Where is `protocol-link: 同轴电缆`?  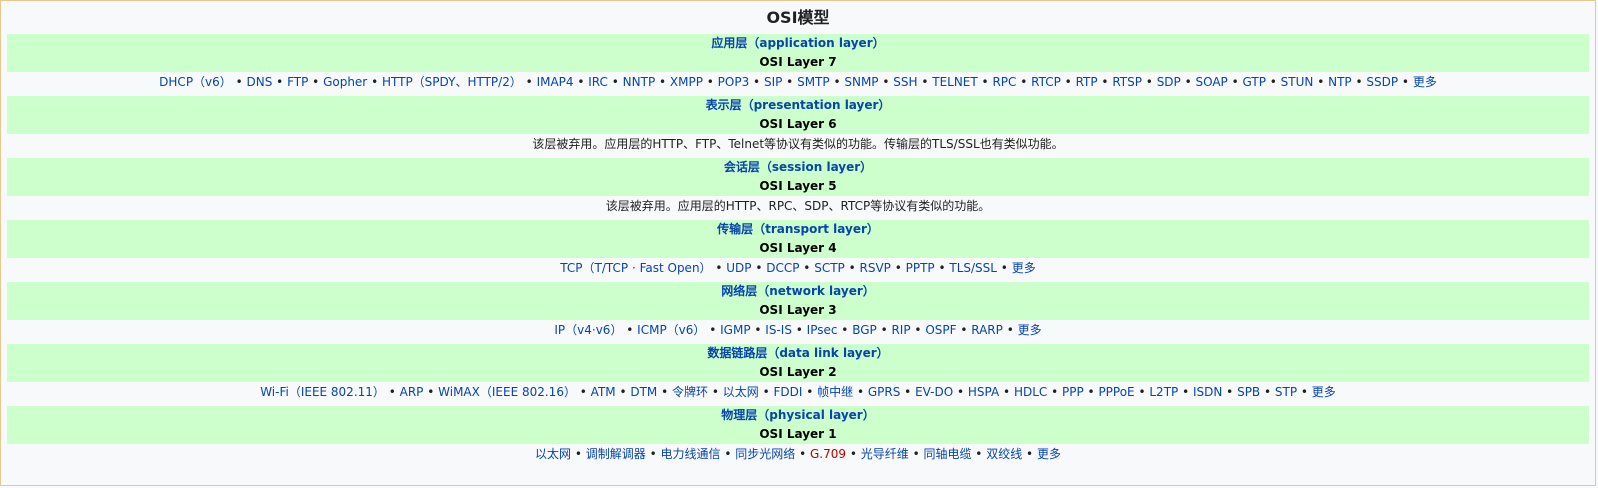
protocol-link: 同轴电缆 is located at coordinates (947, 454).